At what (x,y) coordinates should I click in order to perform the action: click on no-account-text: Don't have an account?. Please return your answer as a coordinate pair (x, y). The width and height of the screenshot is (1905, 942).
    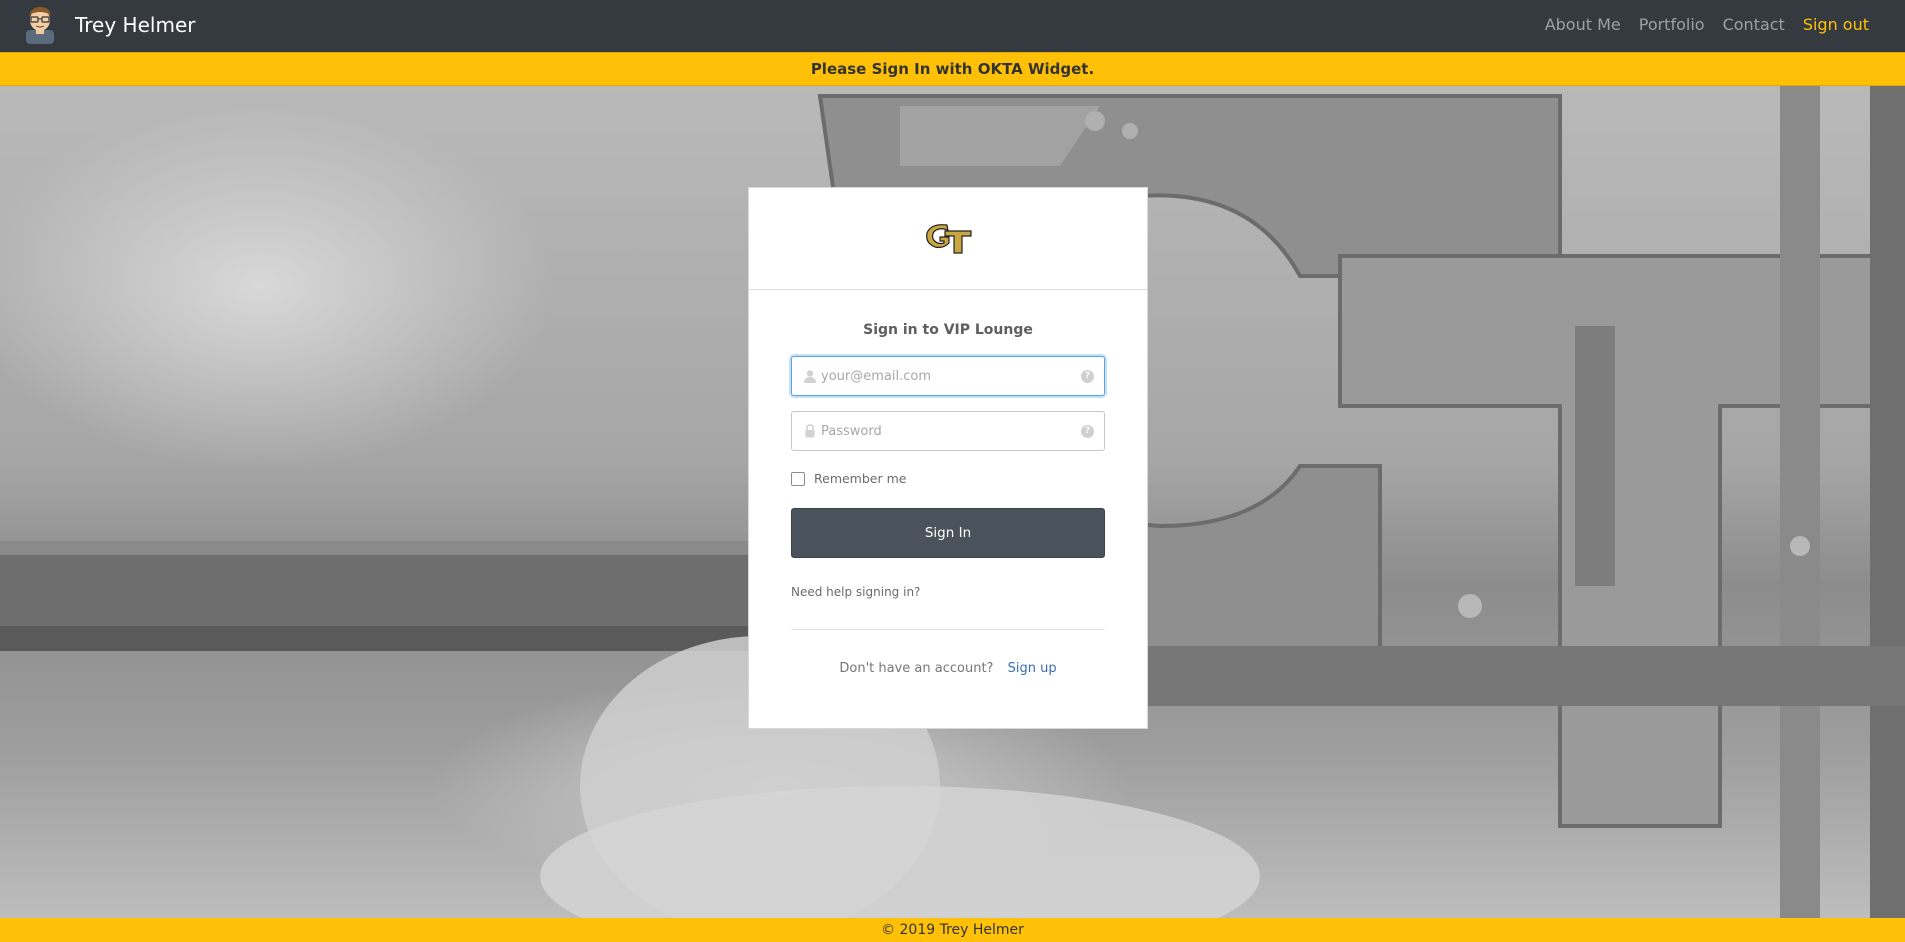
    Looking at the image, I should click on (916, 668).